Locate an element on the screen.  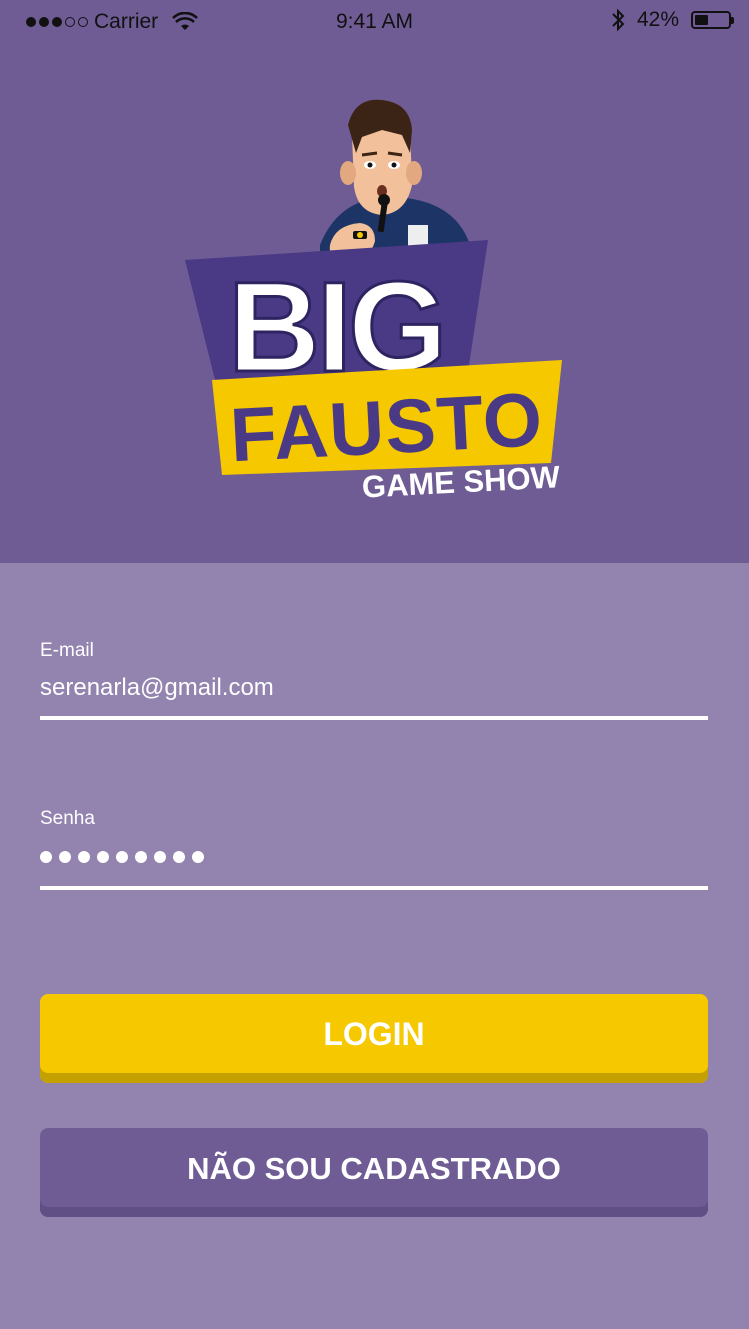
status-bar-right: 42% is located at coordinates (672, 20).